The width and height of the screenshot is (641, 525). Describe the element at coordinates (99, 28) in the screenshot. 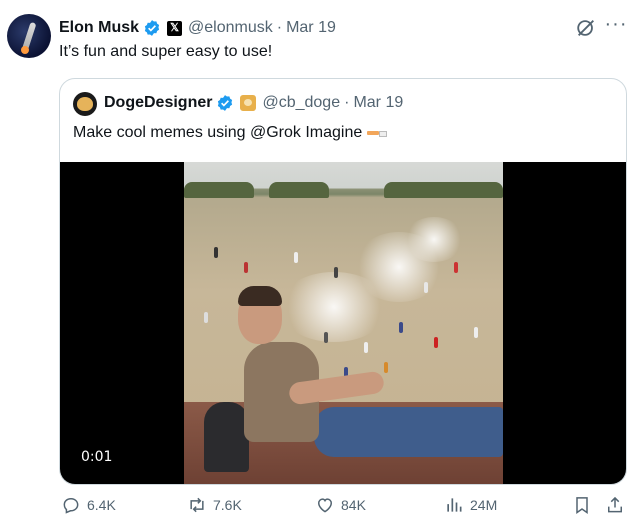

I see `author-name: Elon Musk` at that location.